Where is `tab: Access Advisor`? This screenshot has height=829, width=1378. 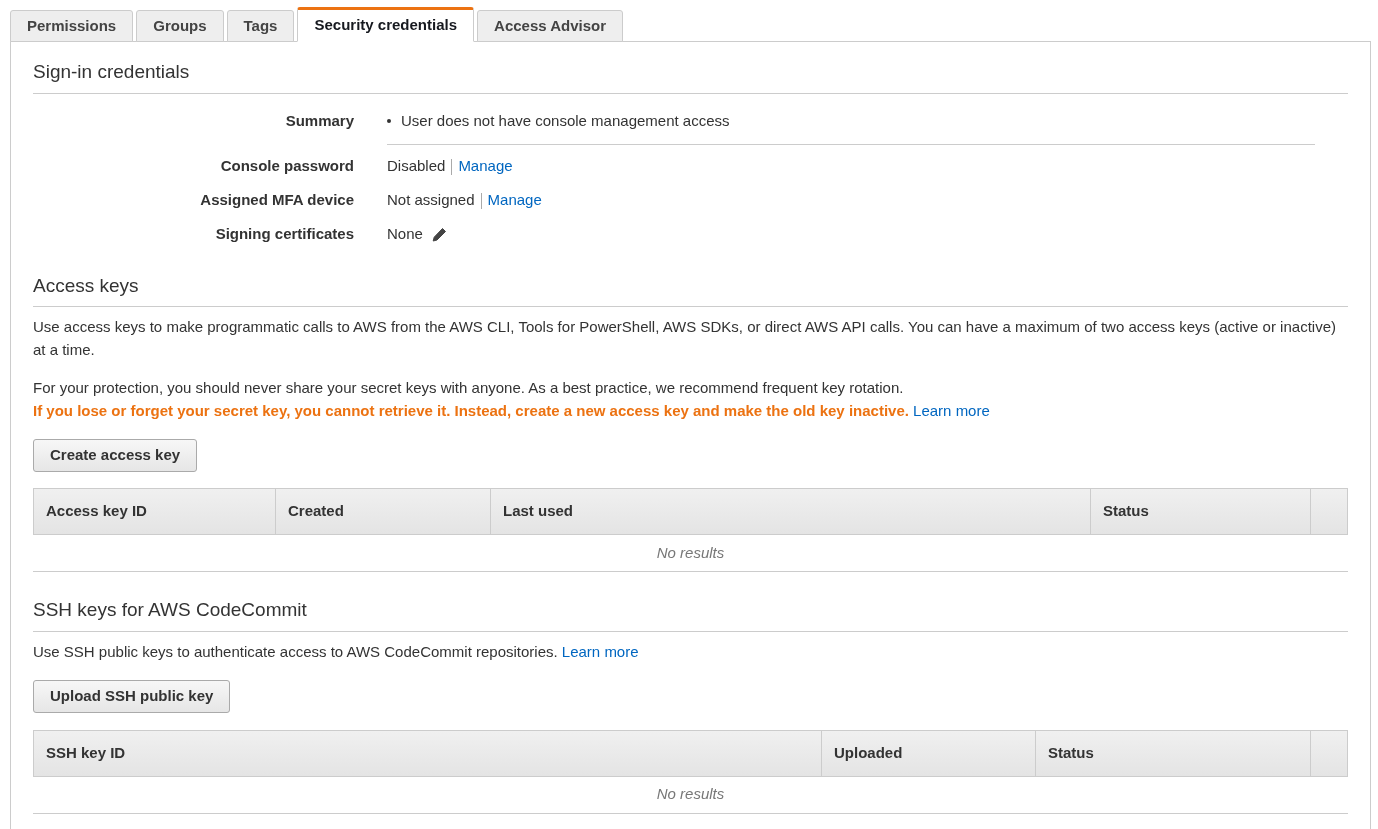 tab: Access Advisor is located at coordinates (550, 26).